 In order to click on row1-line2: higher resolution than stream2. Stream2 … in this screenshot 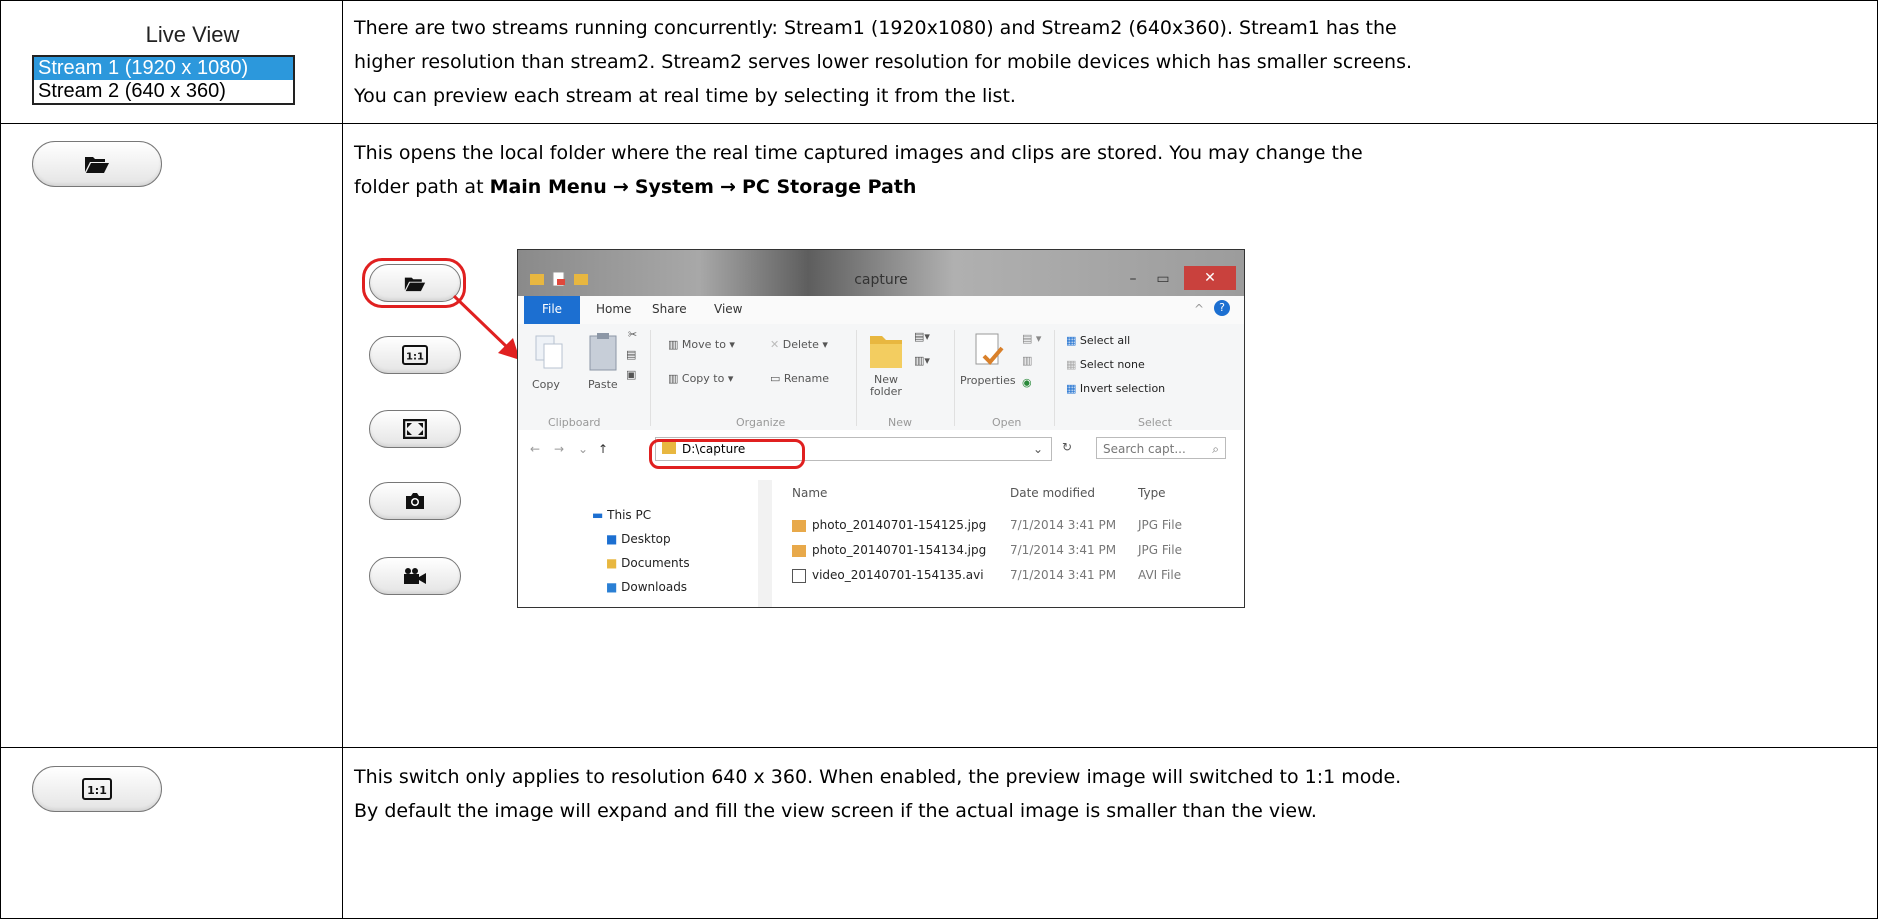, I will do `click(883, 62)`.